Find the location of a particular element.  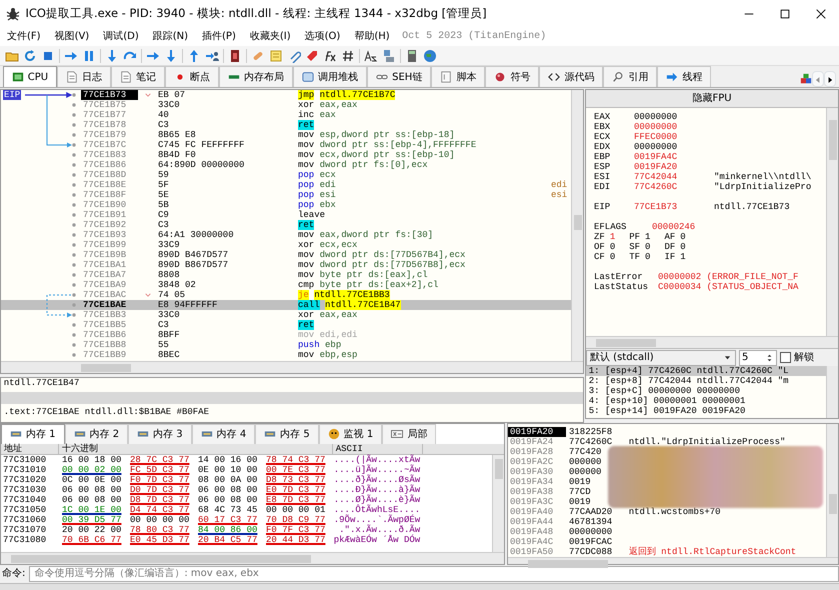

menu-item: 文件(F) is located at coordinates (24, 37).